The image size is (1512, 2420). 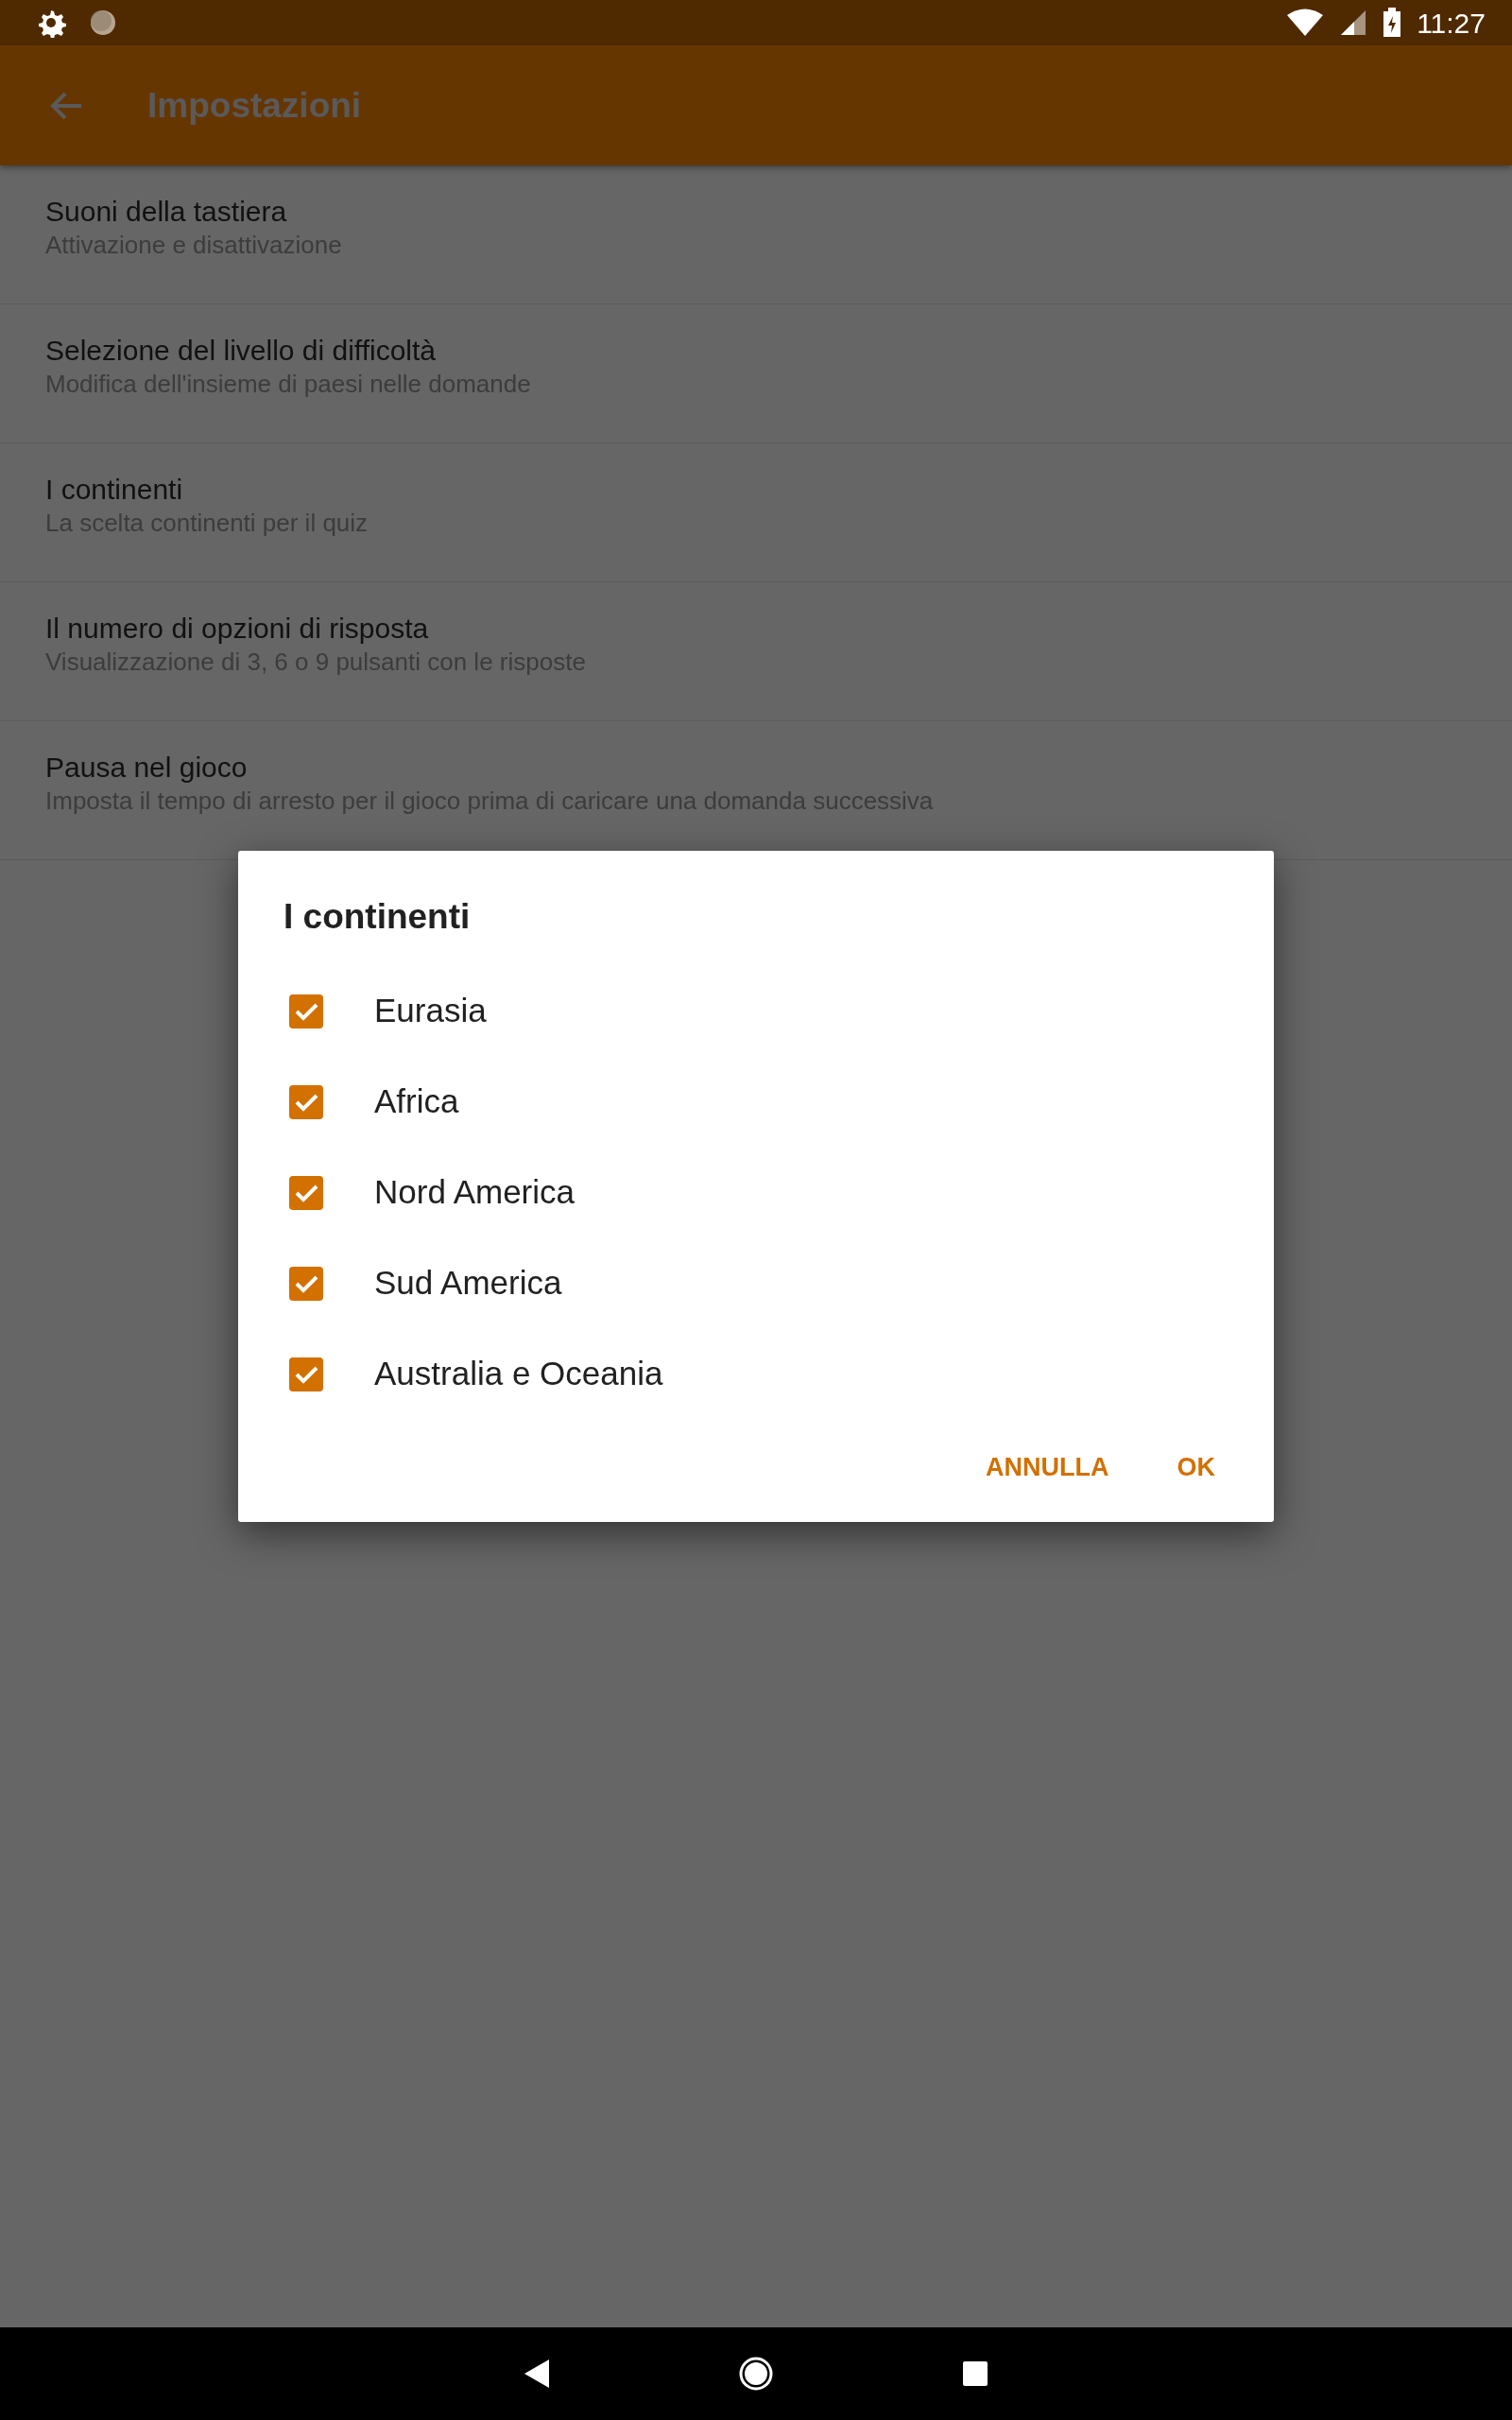 I want to click on dialog-button: OK, so click(x=1195, y=1466).